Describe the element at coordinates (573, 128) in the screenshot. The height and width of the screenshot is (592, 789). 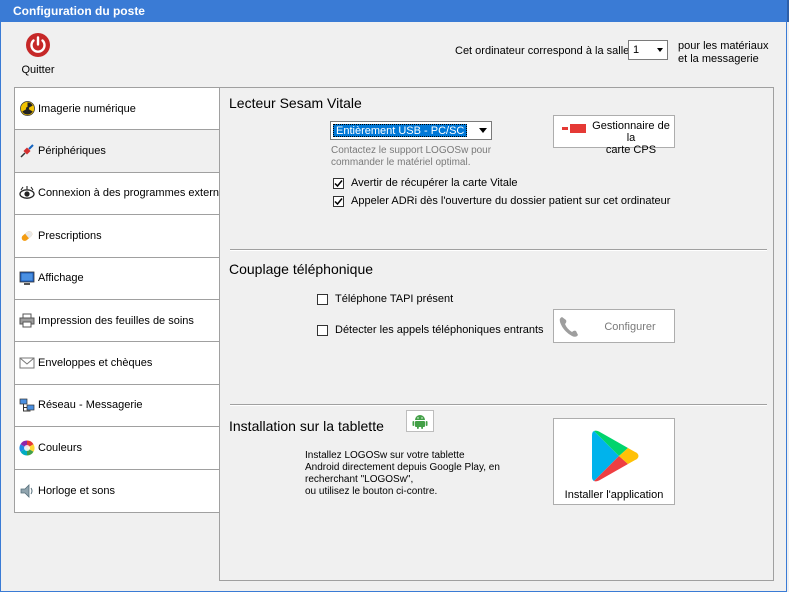
I see `cps-card-icon` at that location.